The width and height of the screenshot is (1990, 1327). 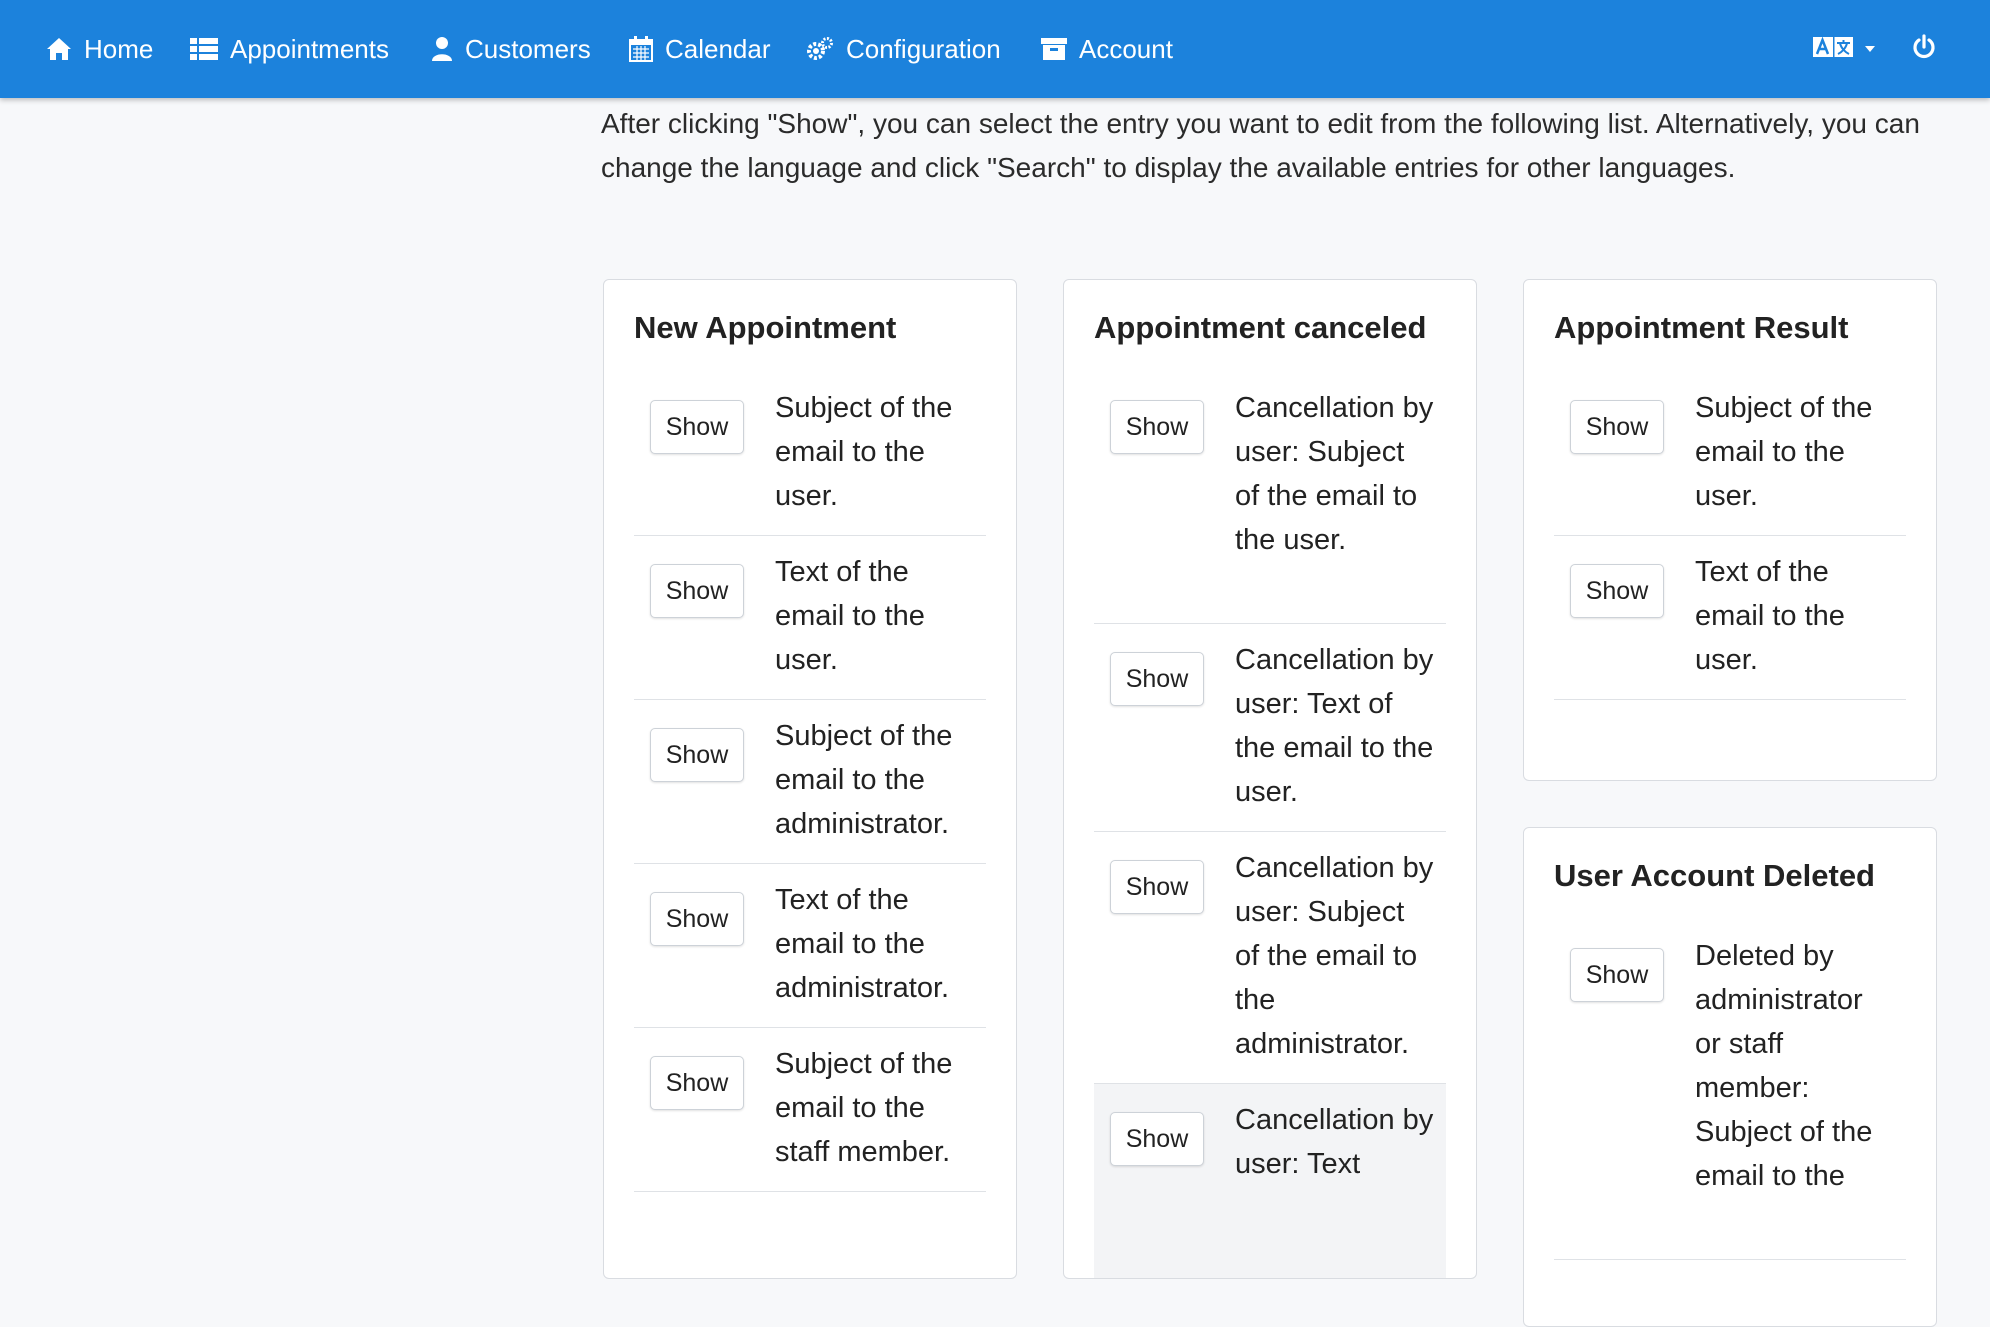 What do you see at coordinates (442, 49) in the screenshot?
I see `user-icon` at bounding box center [442, 49].